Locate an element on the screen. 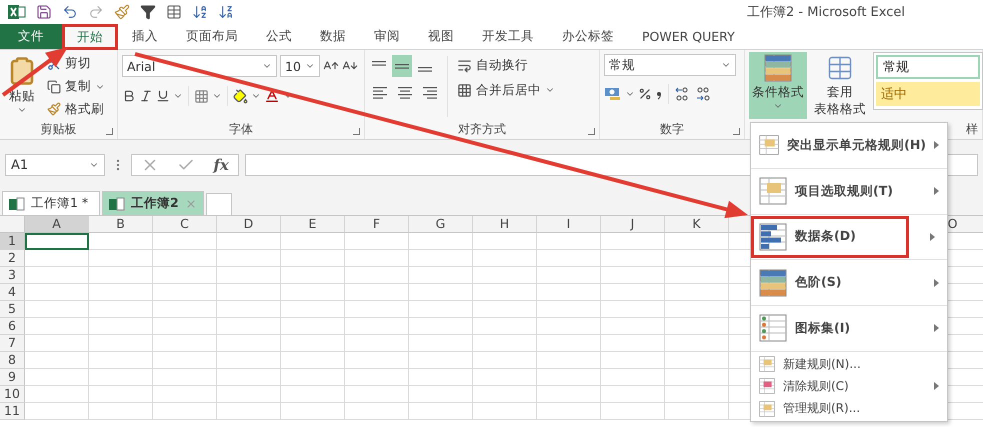 The image size is (983, 427). row-header: 11 is located at coordinates (12, 411).